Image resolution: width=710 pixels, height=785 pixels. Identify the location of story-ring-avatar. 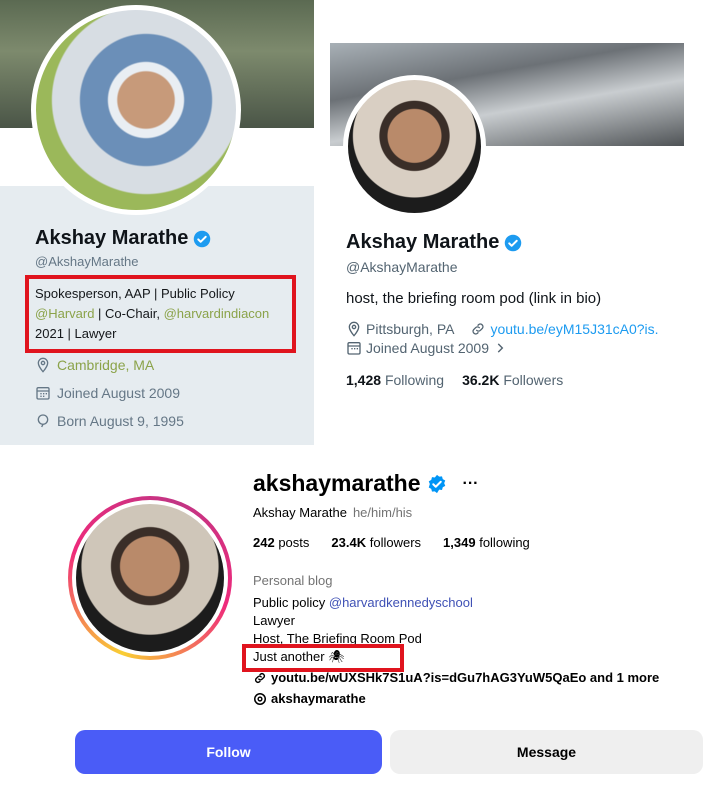
(150, 578).